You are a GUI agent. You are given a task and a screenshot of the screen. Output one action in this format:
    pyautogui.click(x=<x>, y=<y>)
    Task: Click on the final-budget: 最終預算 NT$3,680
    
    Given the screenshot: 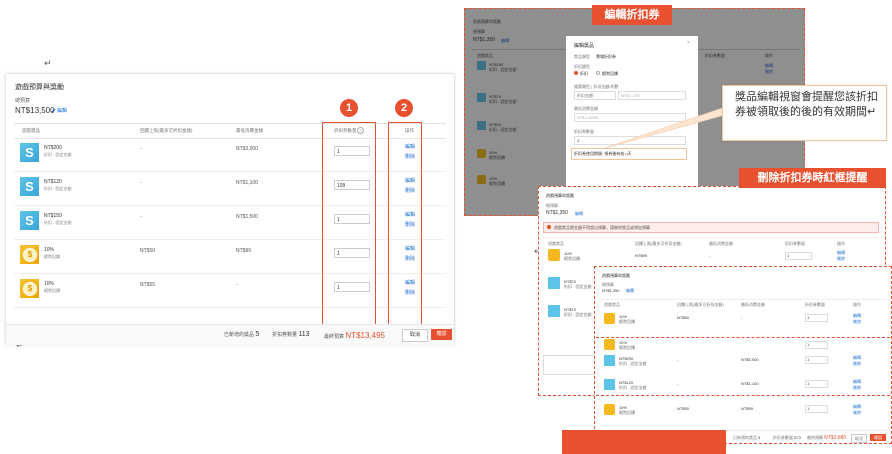 What is the action you would take?
    pyautogui.click(x=827, y=438)
    